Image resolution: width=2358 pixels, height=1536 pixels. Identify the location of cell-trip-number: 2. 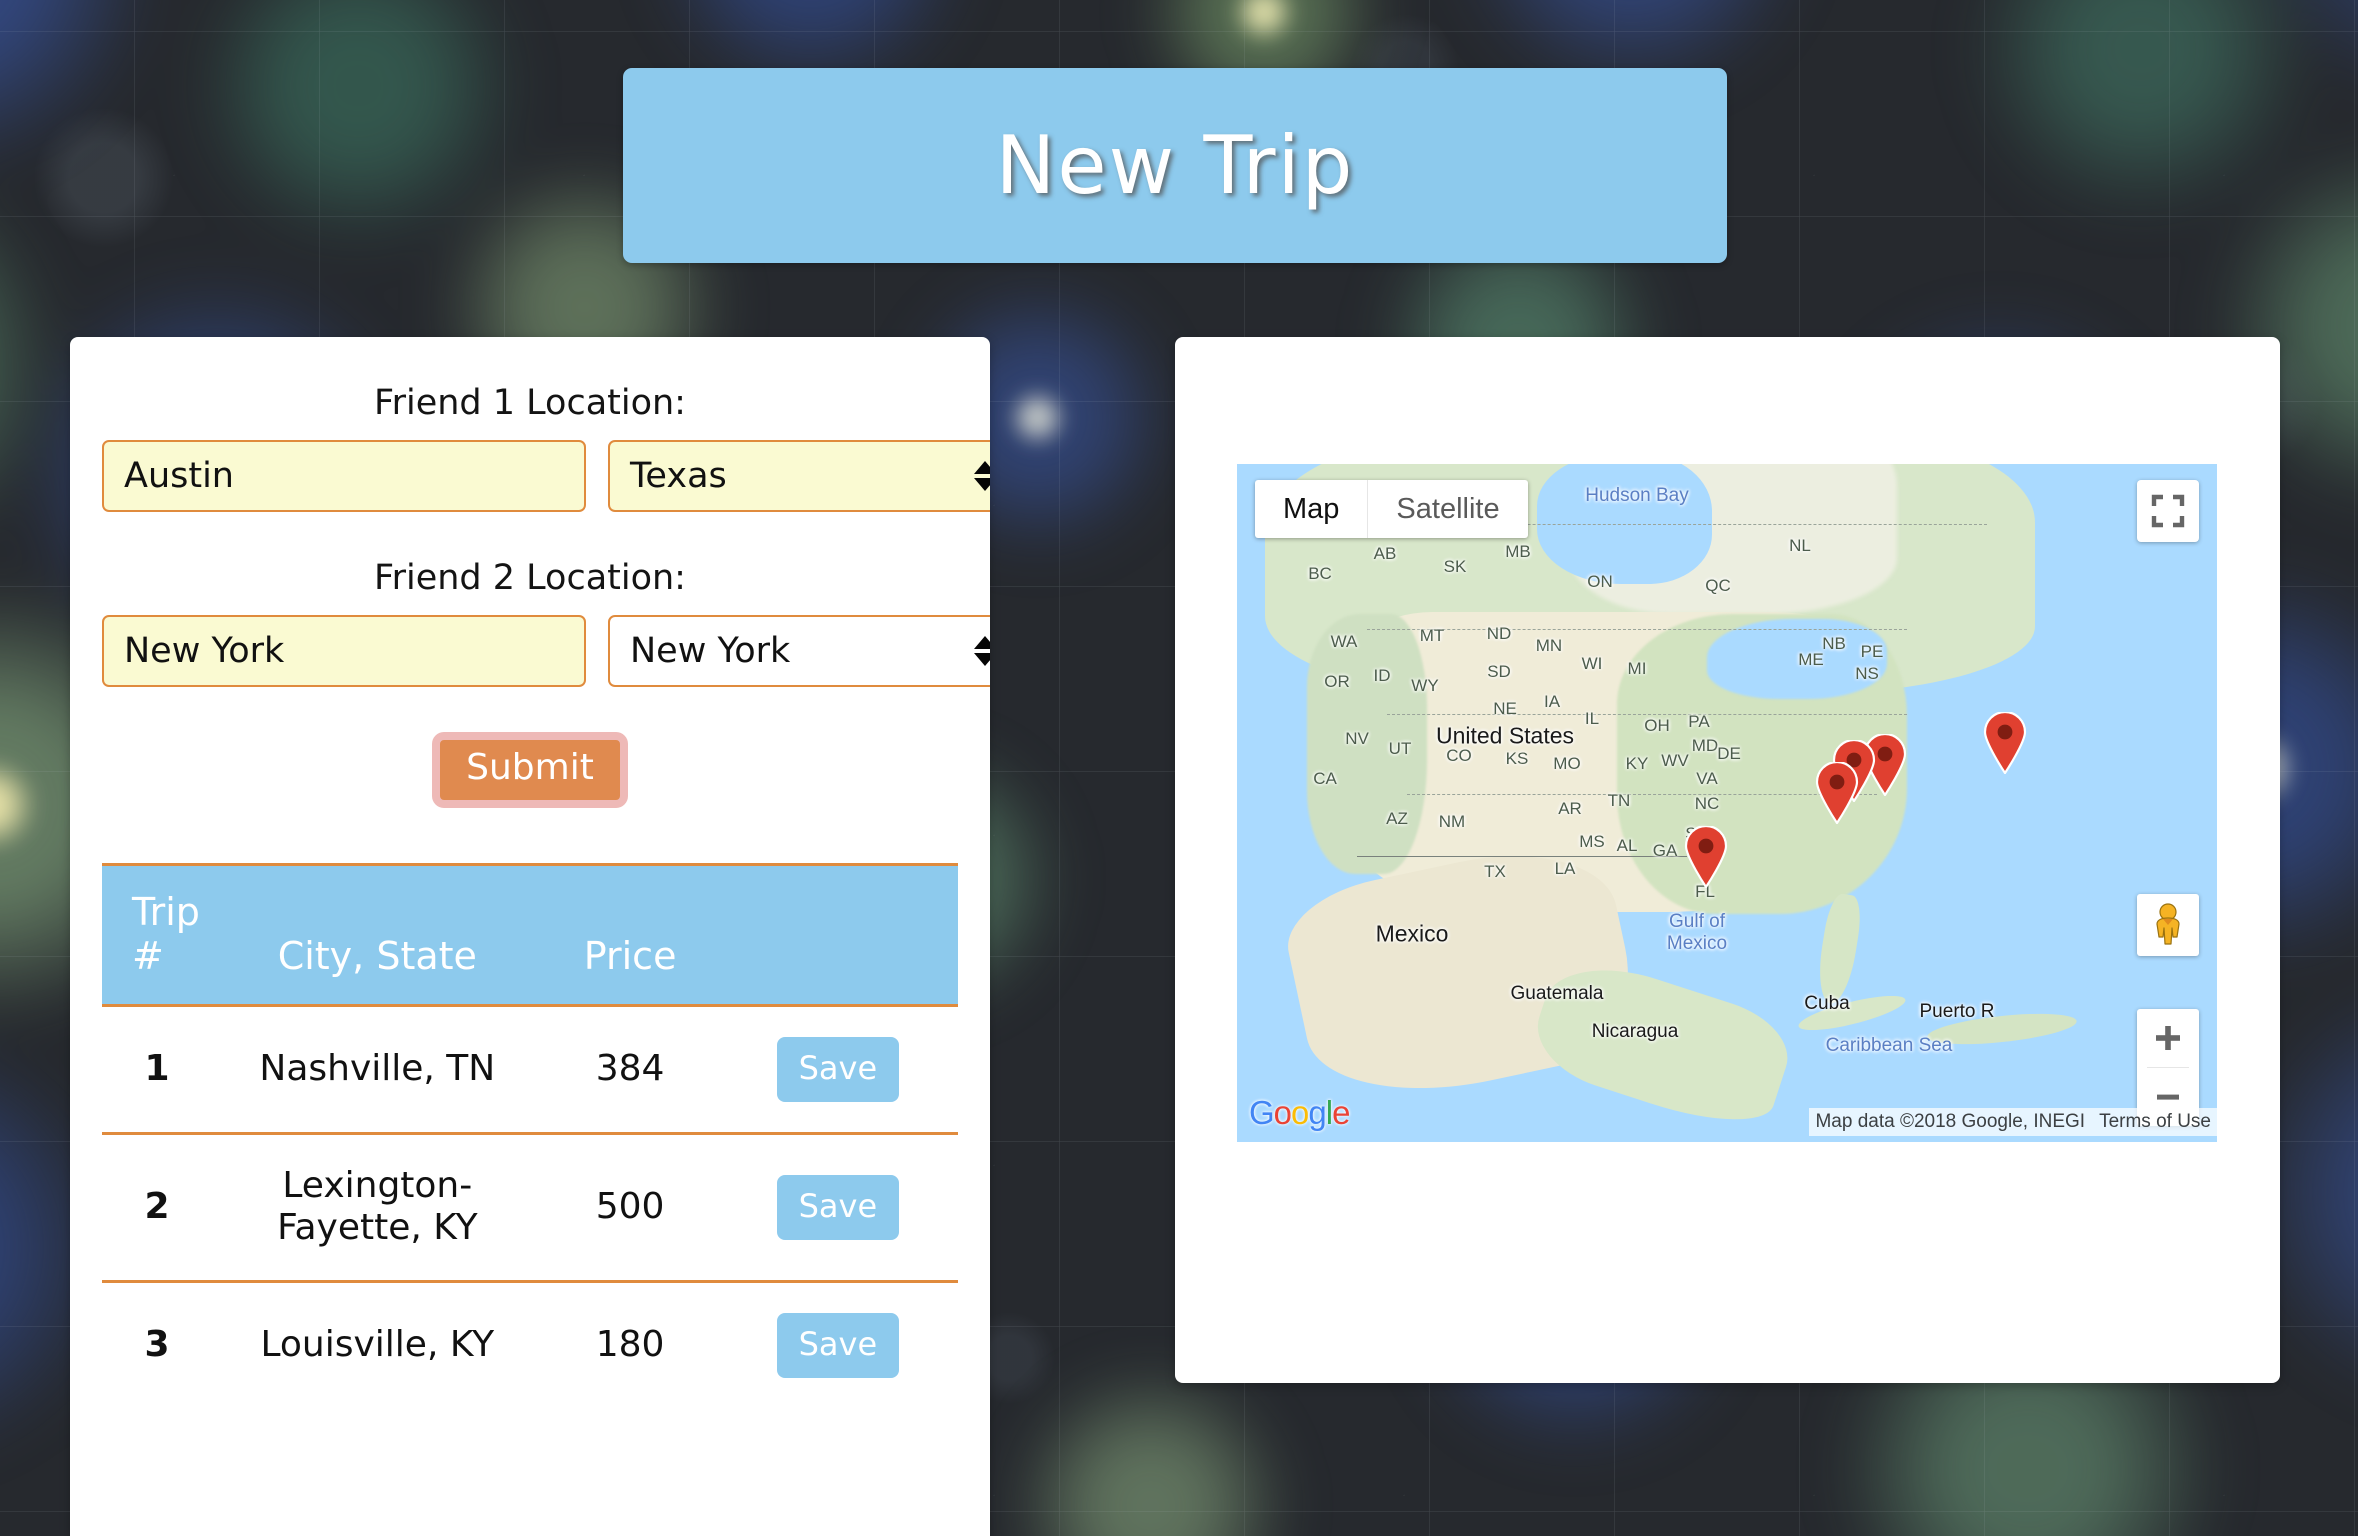
(157, 1206).